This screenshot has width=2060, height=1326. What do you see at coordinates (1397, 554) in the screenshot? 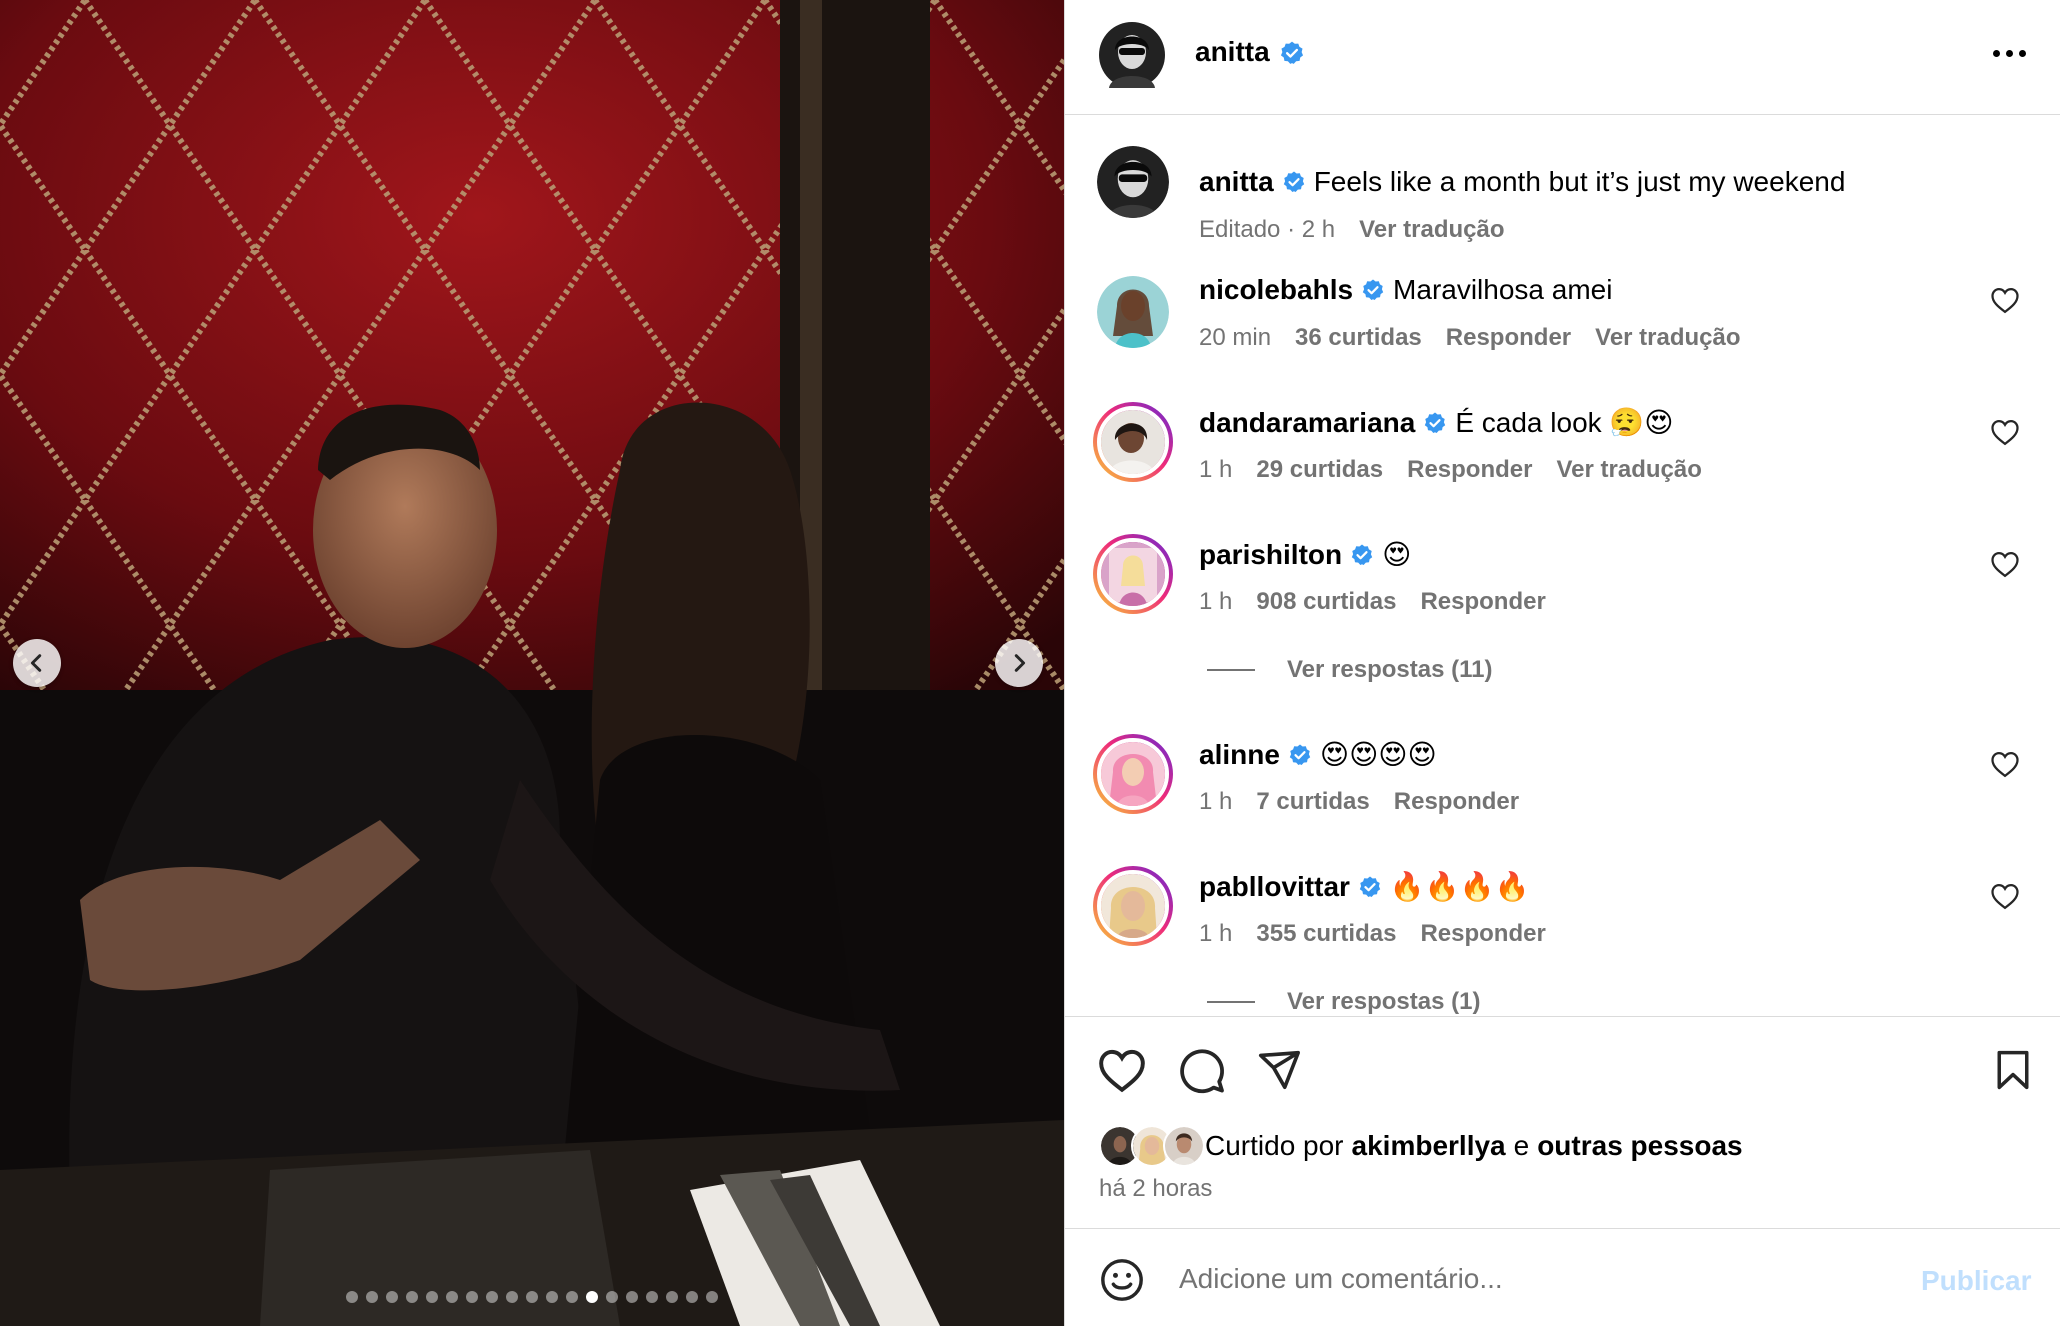
I see `comment-text: 😍` at bounding box center [1397, 554].